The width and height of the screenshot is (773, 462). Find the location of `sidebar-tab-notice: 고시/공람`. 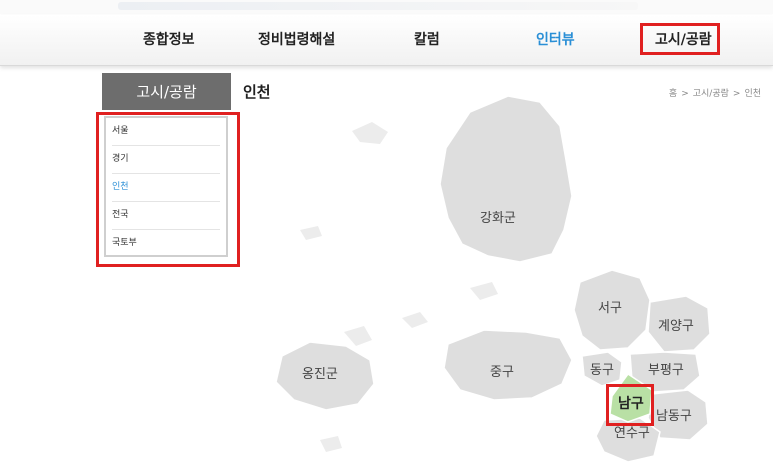

sidebar-tab-notice: 고시/공람 is located at coordinates (166, 91).